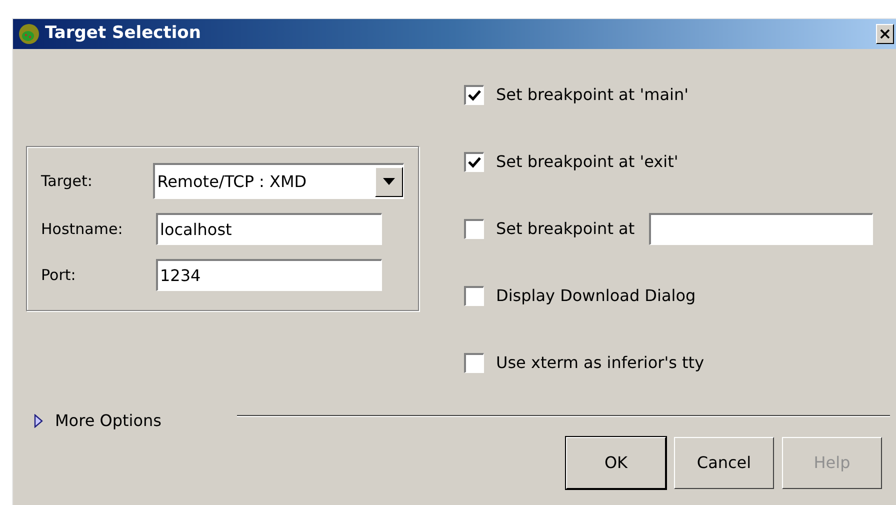 The width and height of the screenshot is (896, 505). I want to click on target-combo: Remote/TCP : XMD, so click(278, 181).